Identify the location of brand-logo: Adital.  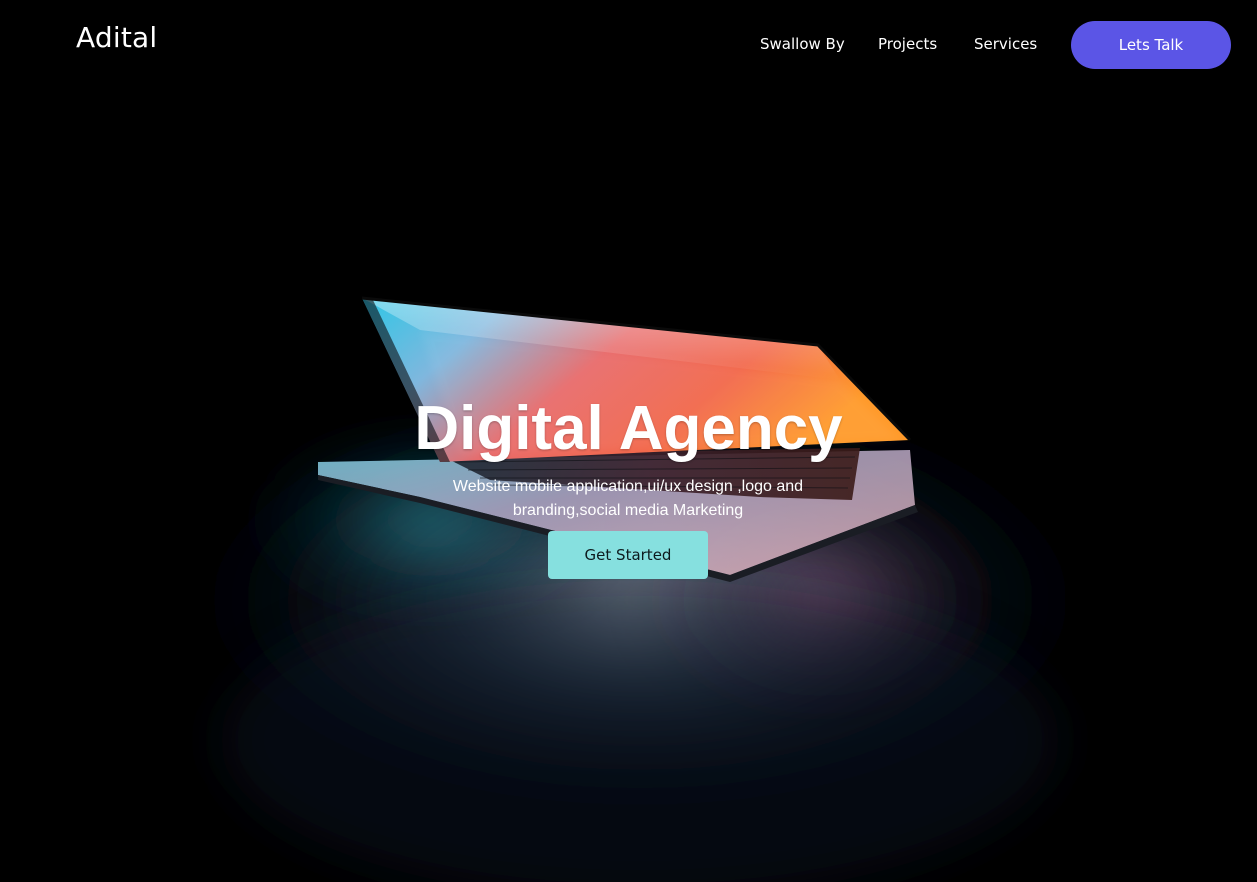
(116, 38).